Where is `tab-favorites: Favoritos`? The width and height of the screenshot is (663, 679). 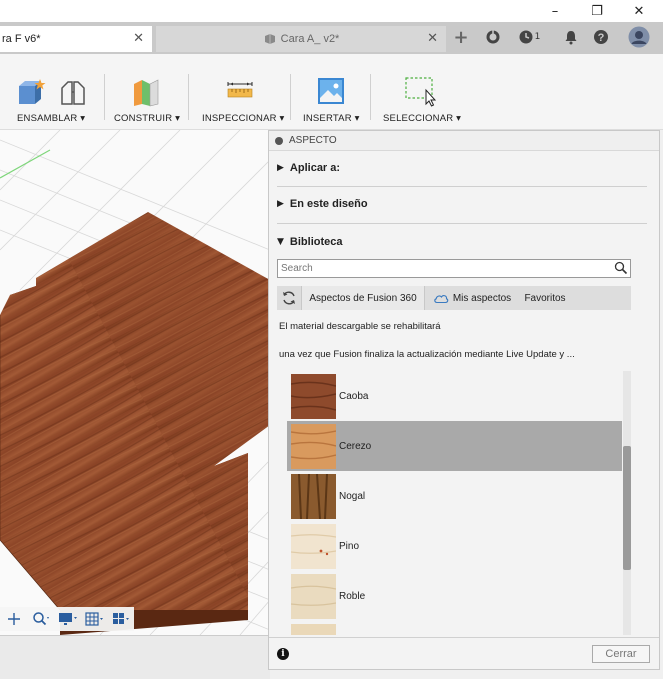 tab-favorites: Favoritos is located at coordinates (545, 298).